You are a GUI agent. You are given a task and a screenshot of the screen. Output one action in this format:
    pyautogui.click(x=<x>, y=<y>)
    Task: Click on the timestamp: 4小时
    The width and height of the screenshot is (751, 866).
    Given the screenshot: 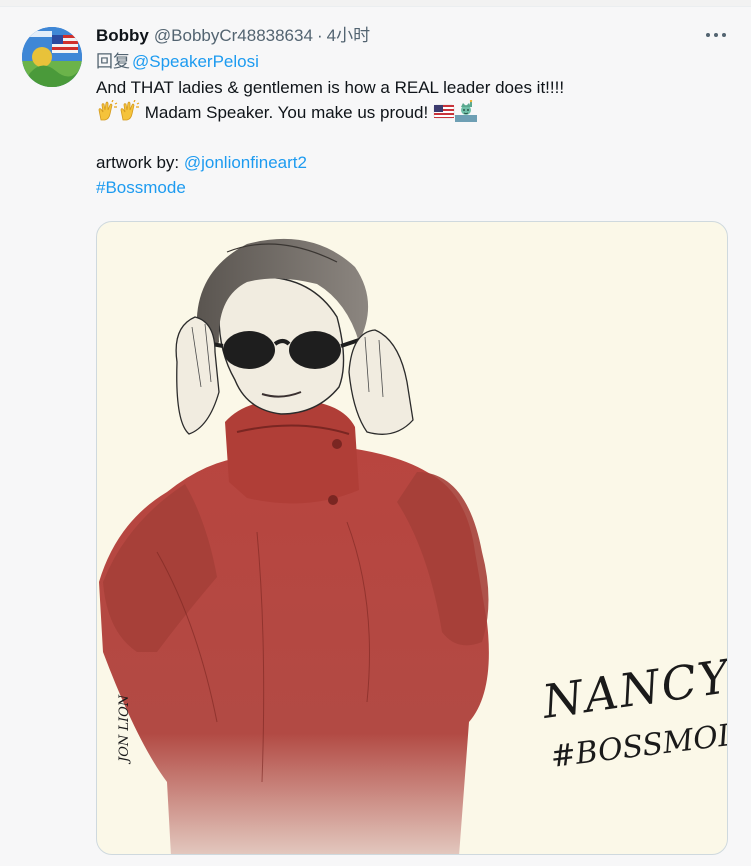 What is the action you would take?
    pyautogui.click(x=348, y=36)
    